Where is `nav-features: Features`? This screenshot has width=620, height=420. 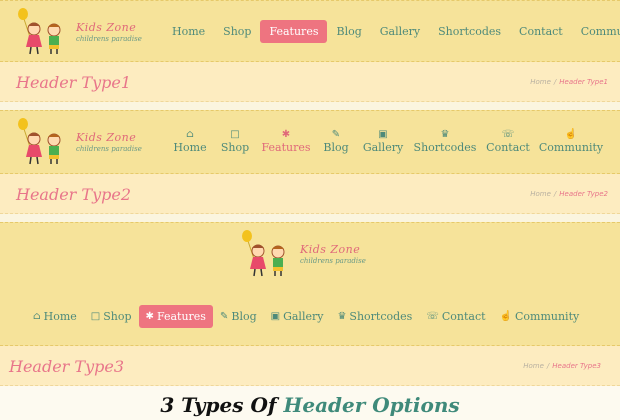 nav-features: Features is located at coordinates (294, 31).